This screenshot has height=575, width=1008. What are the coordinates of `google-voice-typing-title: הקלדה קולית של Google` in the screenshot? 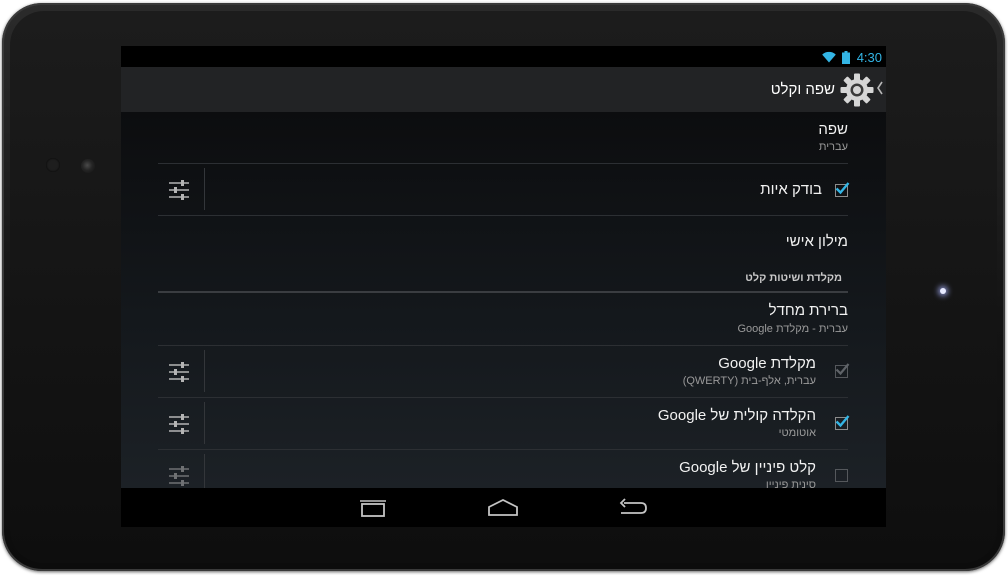 It's located at (736, 415).